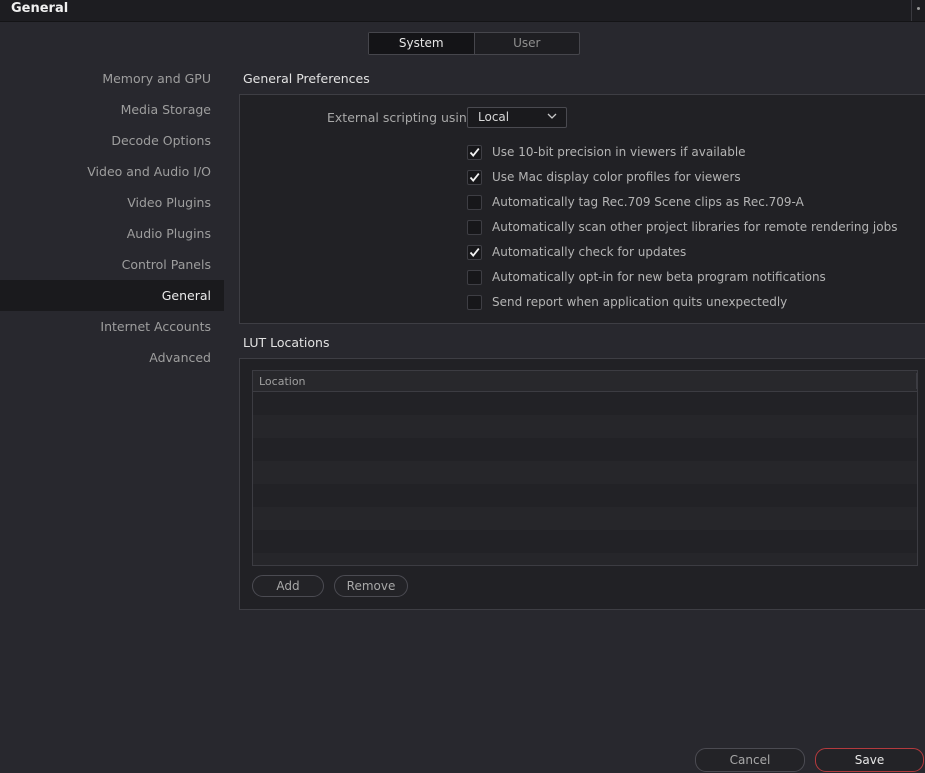 The height and width of the screenshot is (773, 925). What do you see at coordinates (585, 381) in the screenshot?
I see `location-column-header: Location` at bounding box center [585, 381].